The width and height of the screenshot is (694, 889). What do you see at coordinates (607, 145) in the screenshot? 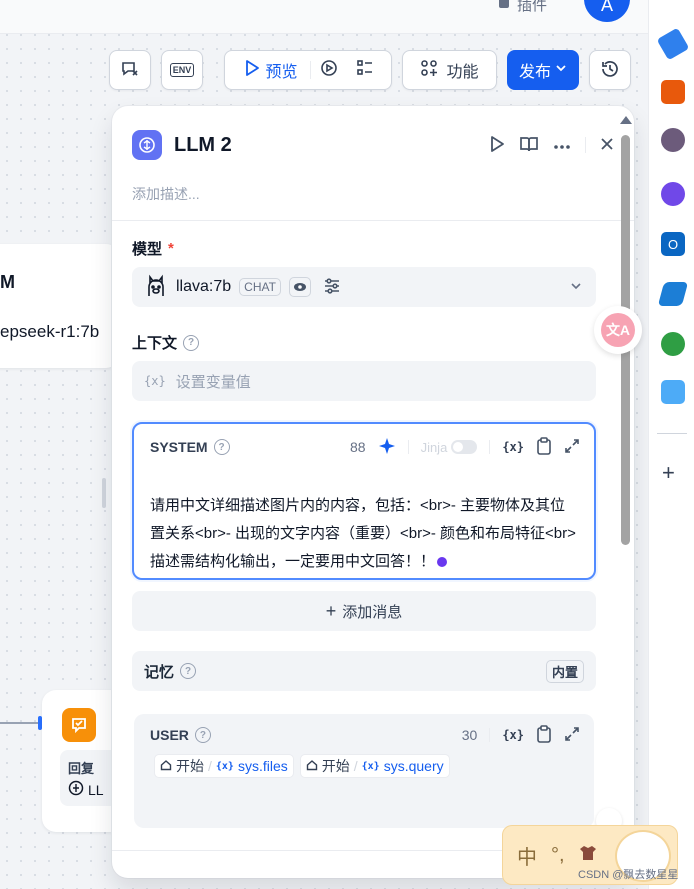
I see `close-icon` at bounding box center [607, 145].